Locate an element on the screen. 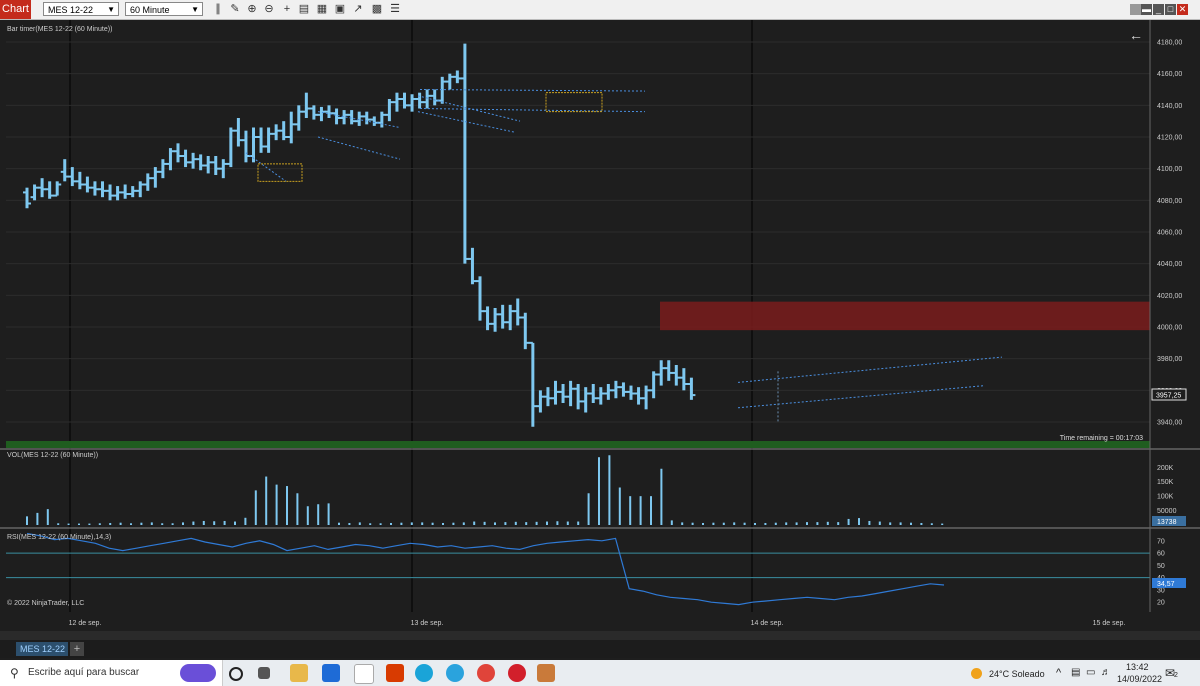  data-box-icon: ▦ is located at coordinates (322, 9).